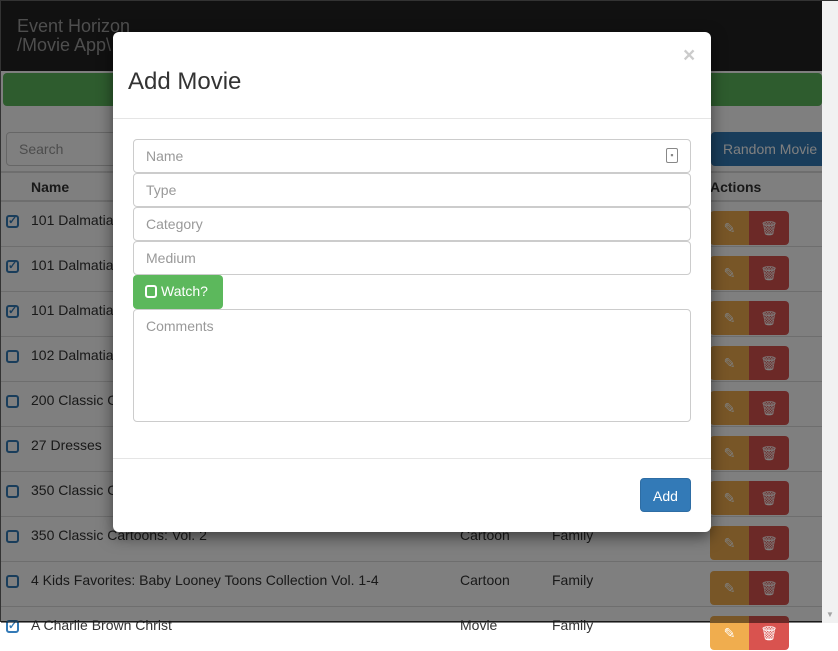  I want to click on scroll-down-arrow-icon: ▼, so click(830, 614).